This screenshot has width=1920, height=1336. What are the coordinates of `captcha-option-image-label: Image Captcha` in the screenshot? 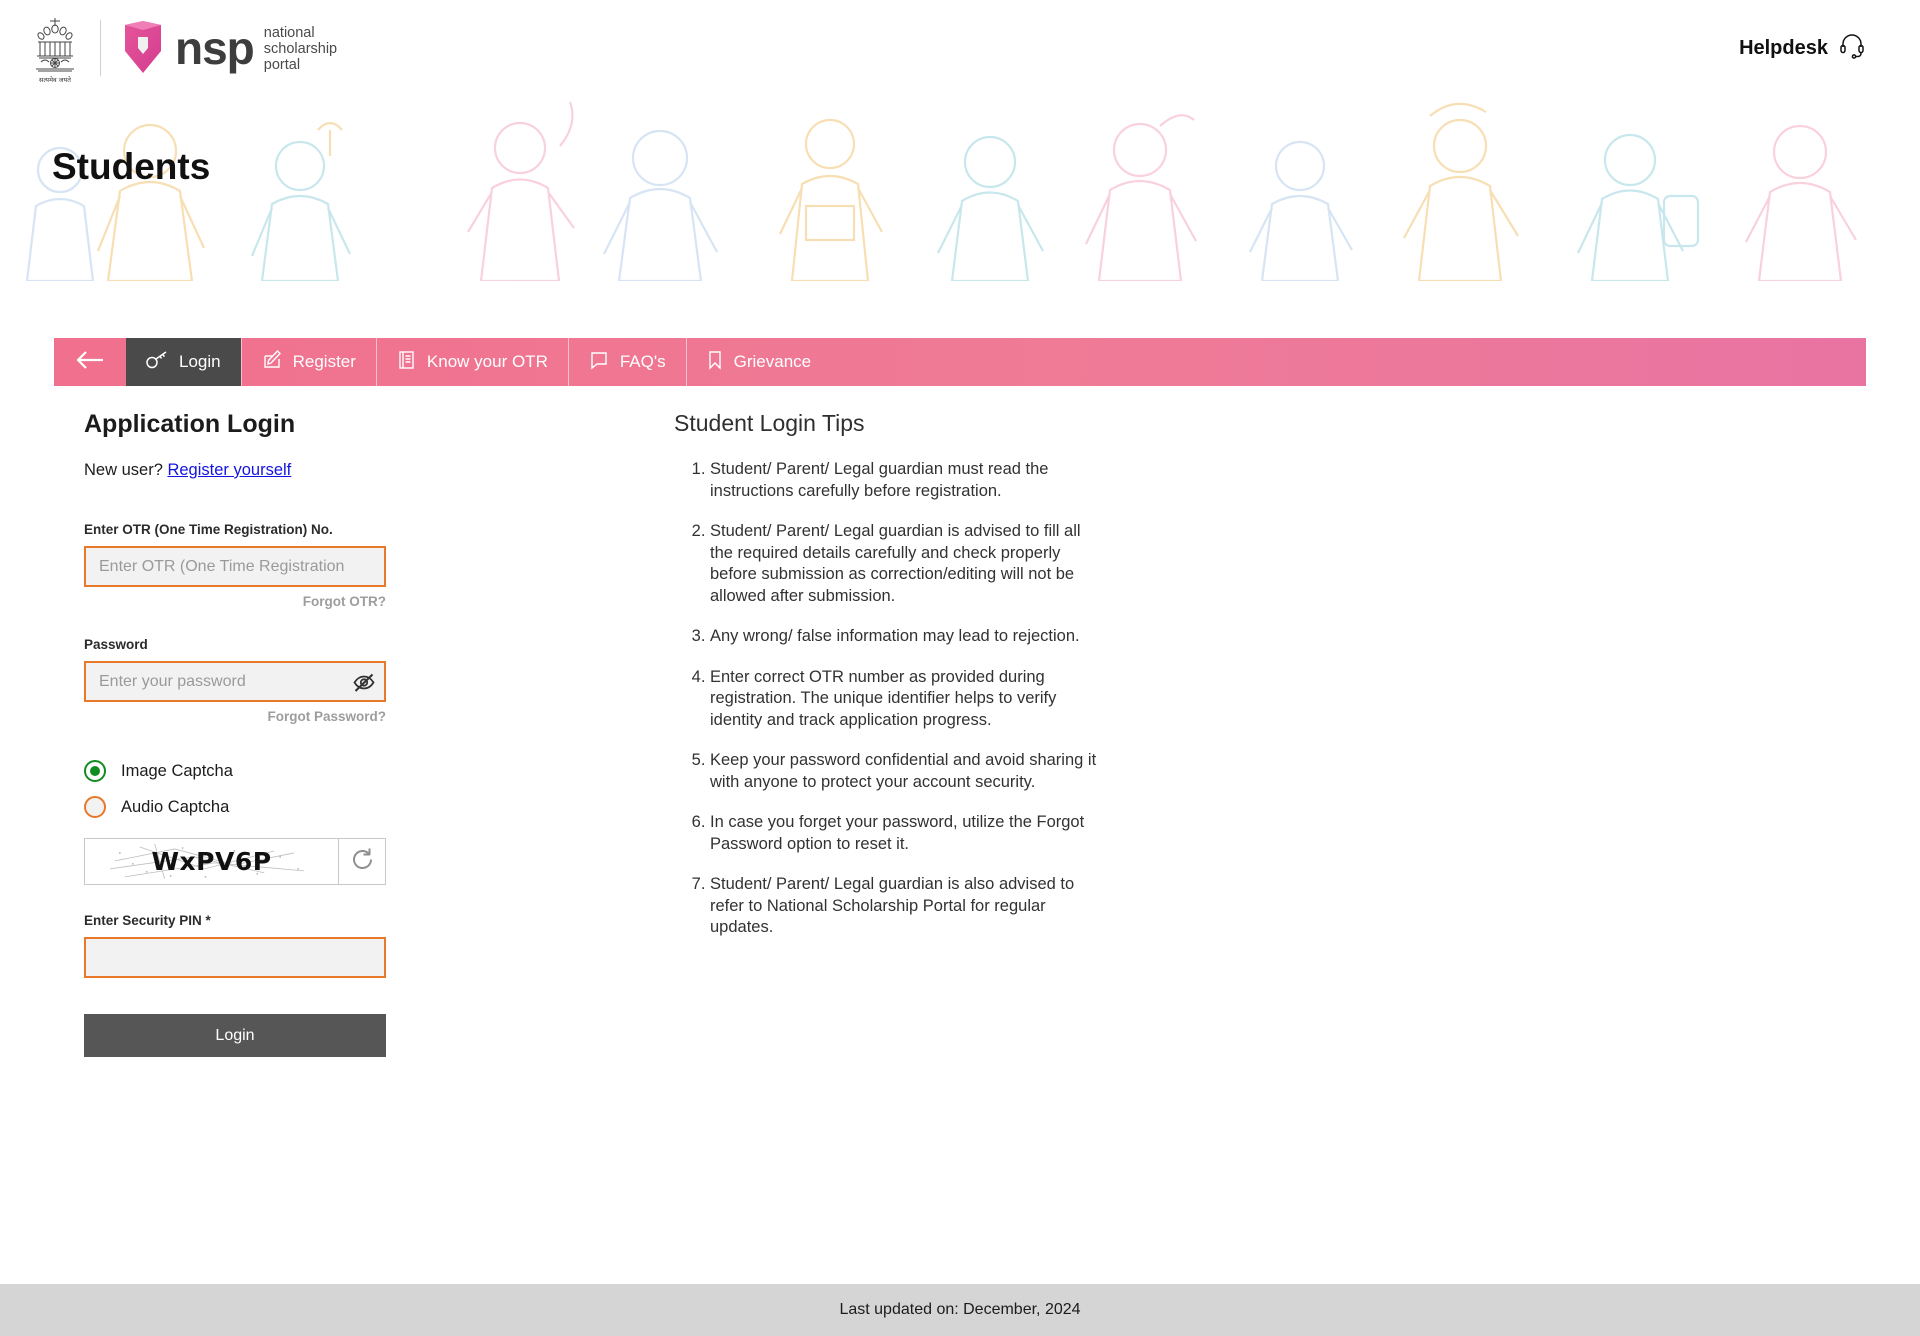 It's located at (177, 770).